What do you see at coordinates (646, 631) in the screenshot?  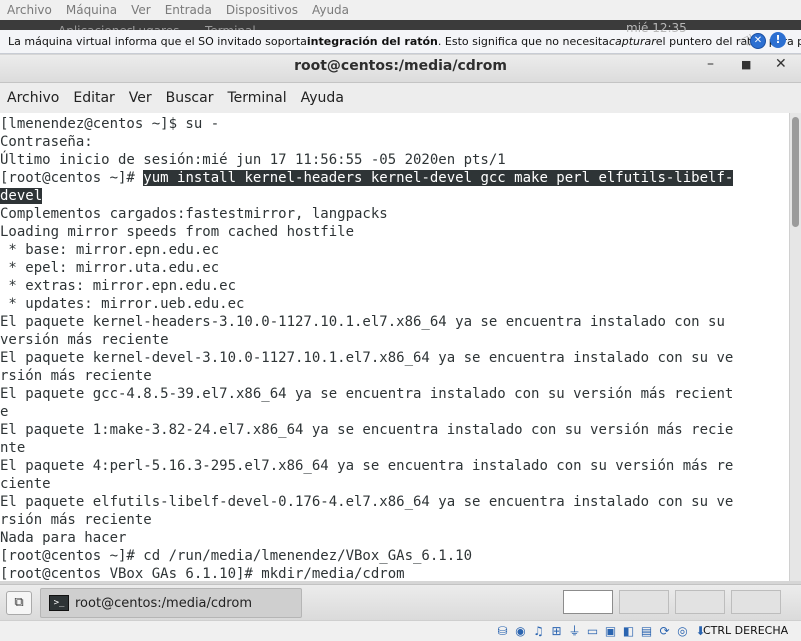 I see `cpu-icon: ▤` at bounding box center [646, 631].